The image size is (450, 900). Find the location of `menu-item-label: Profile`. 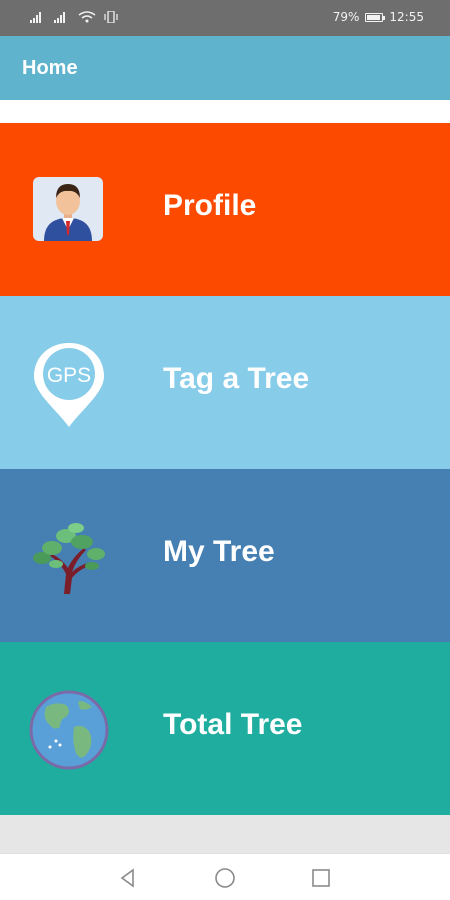

menu-item-label: Profile is located at coordinates (210, 205).